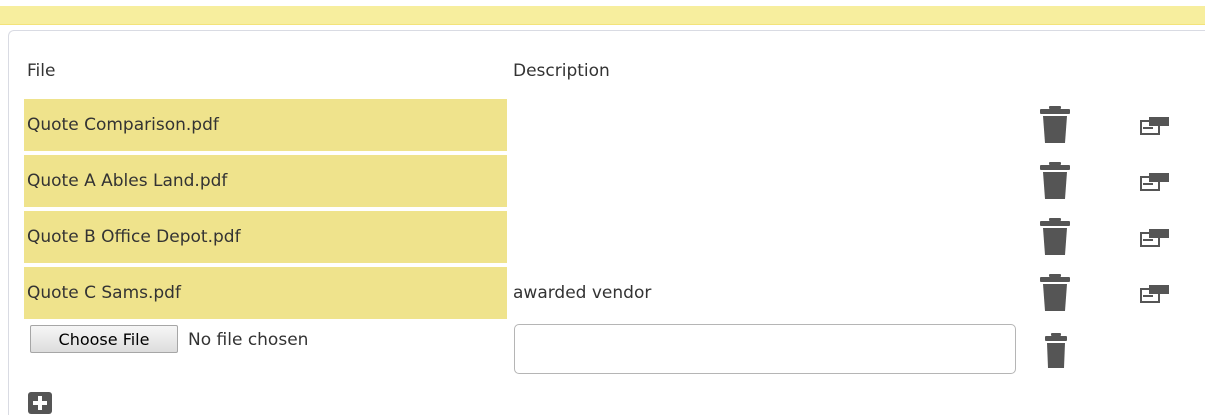 This screenshot has width=1205, height=415. I want to click on file-name: Quote B Office Depot.pdf, so click(265, 237).